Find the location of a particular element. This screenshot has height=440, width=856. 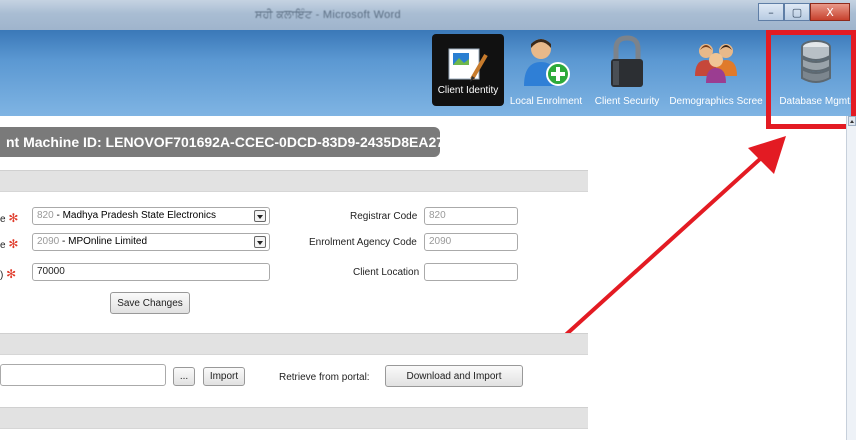

station-id-field: 70000 is located at coordinates (151, 272).